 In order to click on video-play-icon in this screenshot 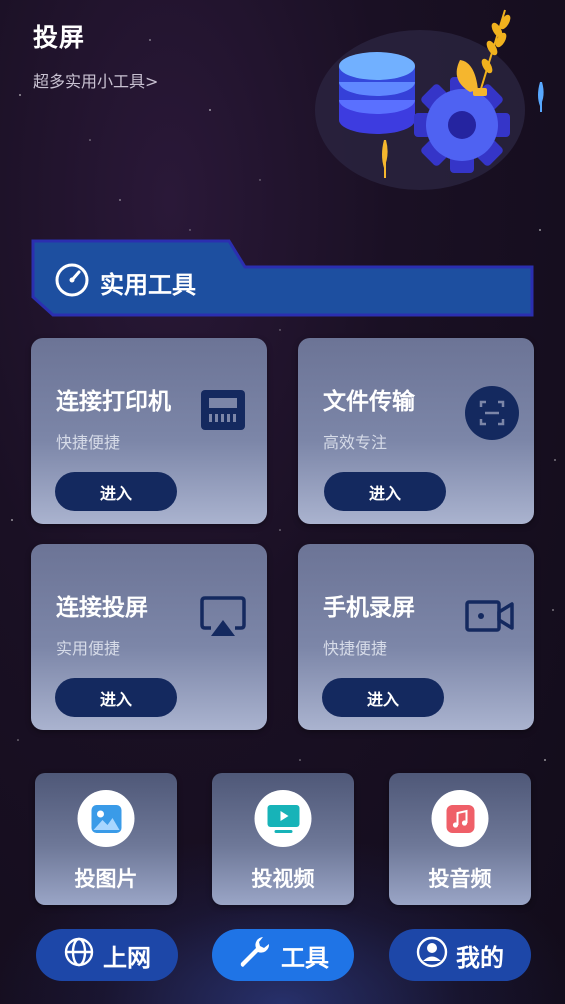, I will do `click(283, 818)`.